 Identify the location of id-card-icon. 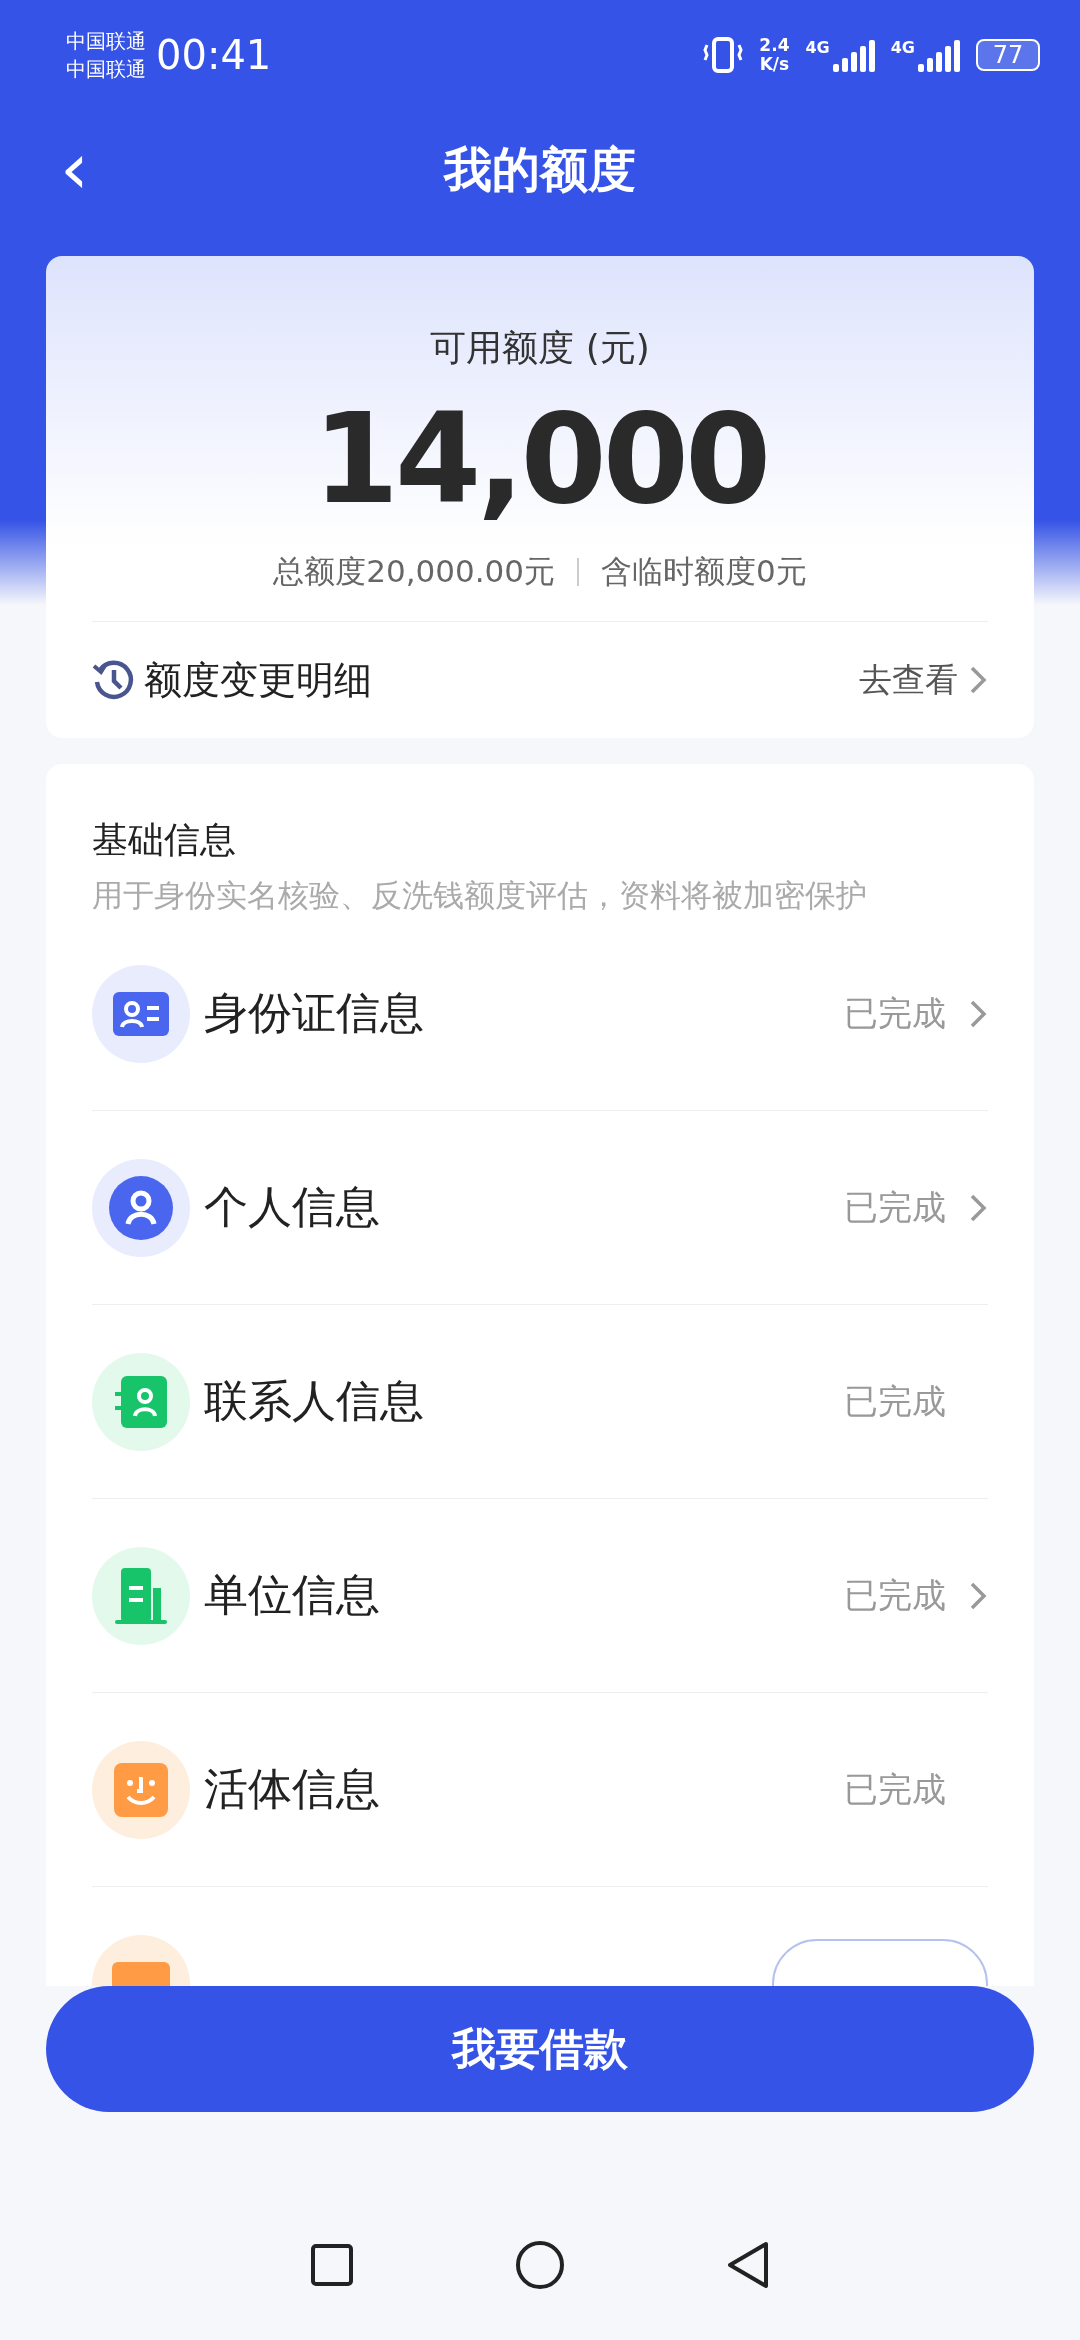
(141, 1013).